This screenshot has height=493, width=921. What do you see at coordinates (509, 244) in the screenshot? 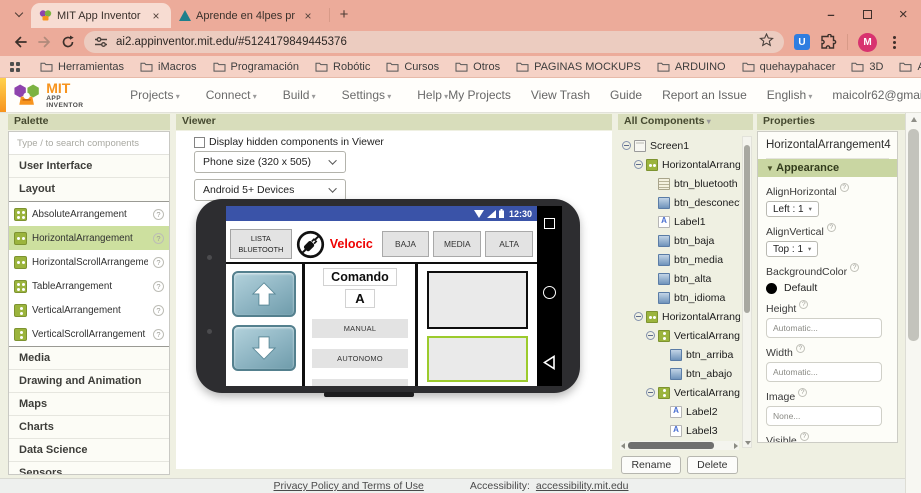
I see `speed-high-button: ALTA` at bounding box center [509, 244].